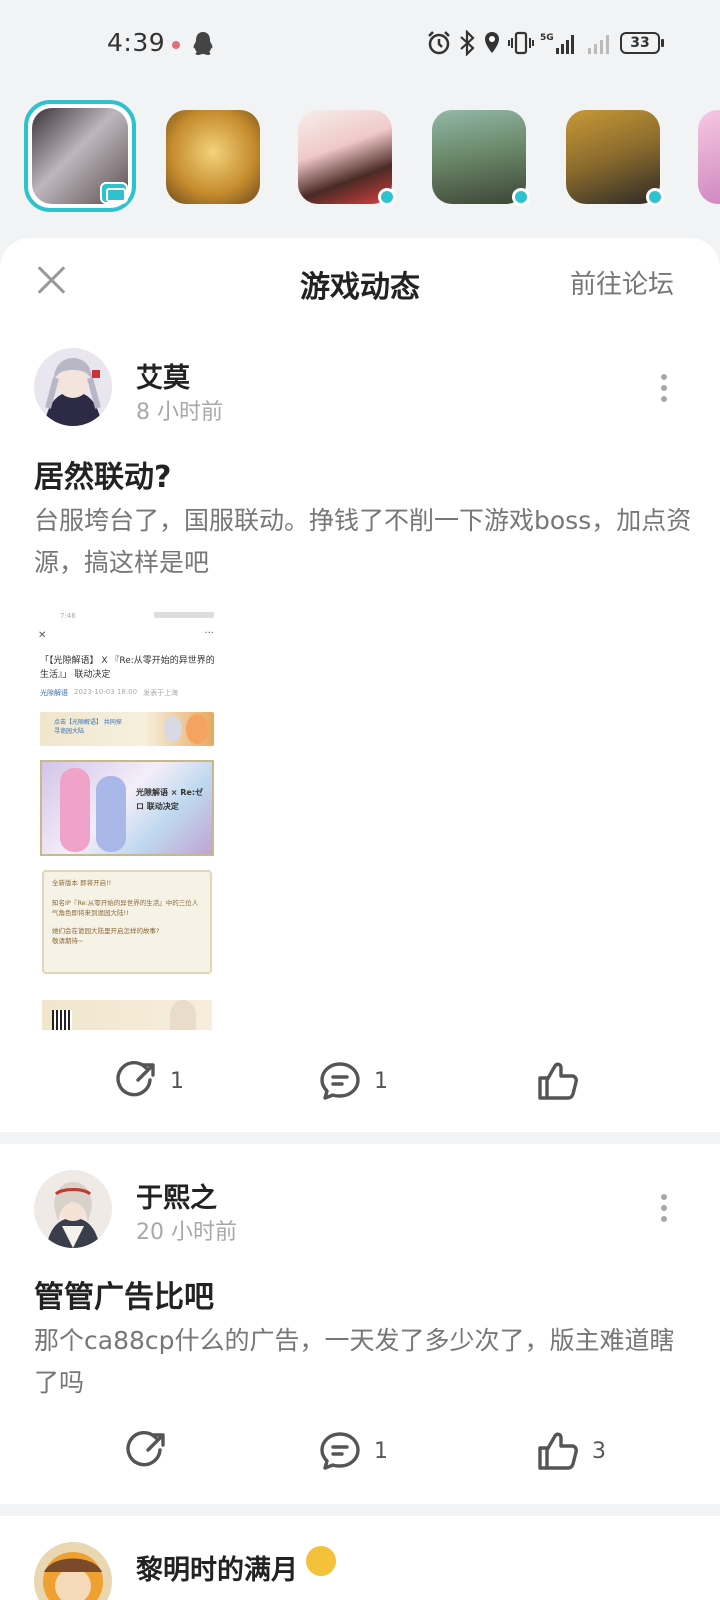  Describe the element at coordinates (209, 633) in the screenshot. I see `thumb-more-icon: ···` at that location.